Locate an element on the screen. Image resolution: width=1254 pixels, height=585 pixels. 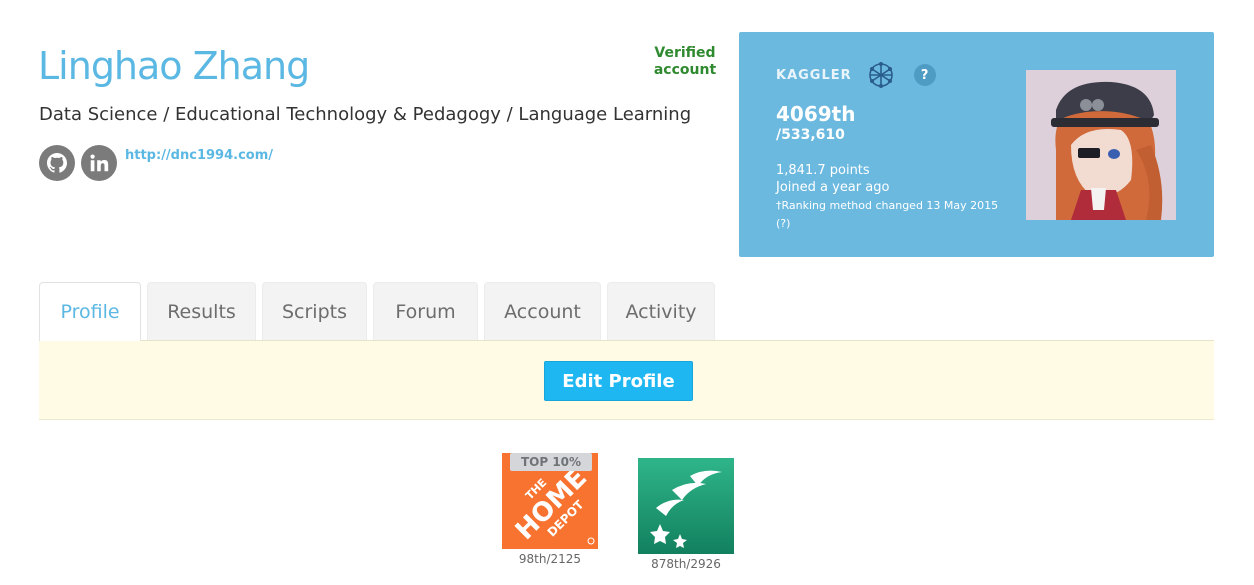
tab-activity: Activity is located at coordinates (661, 311).